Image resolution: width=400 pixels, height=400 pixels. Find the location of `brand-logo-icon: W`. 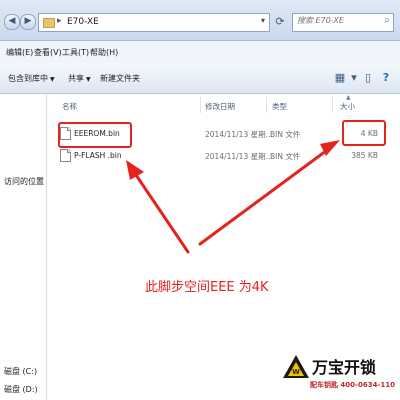

brand-logo-icon: W is located at coordinates (296, 366).